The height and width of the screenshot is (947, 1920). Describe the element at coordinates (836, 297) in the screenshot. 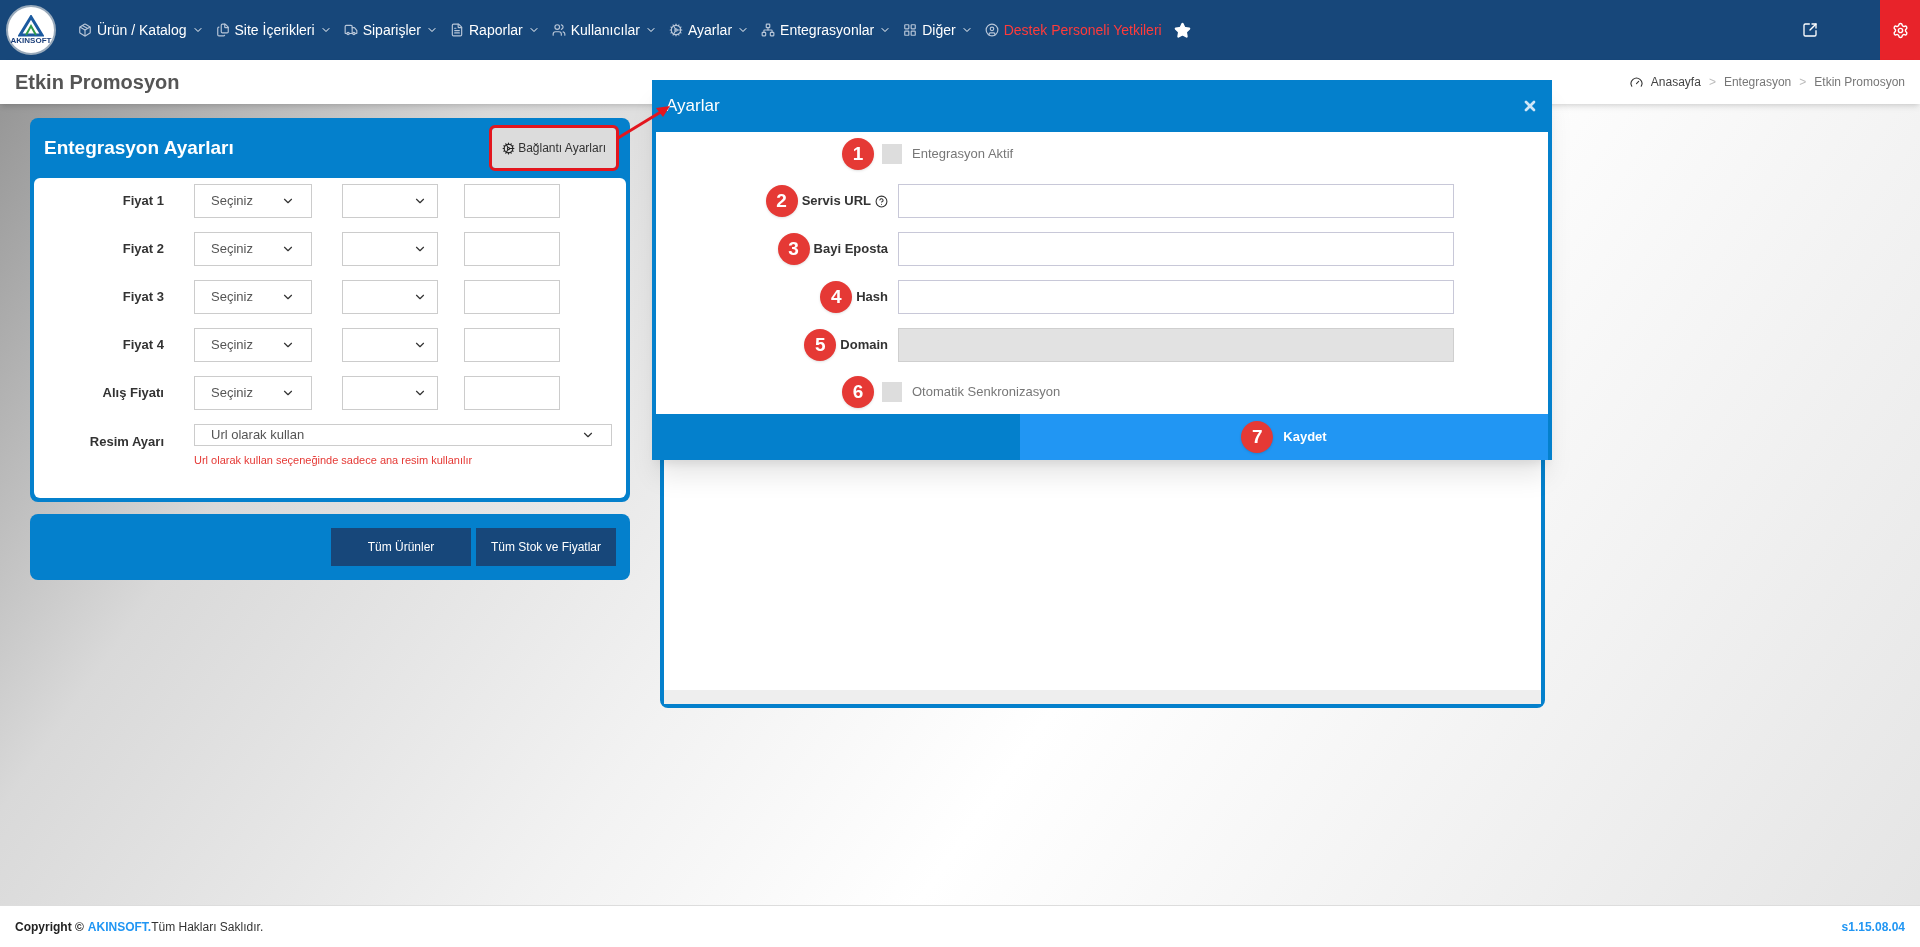

I see `annotation-number: 4` at that location.